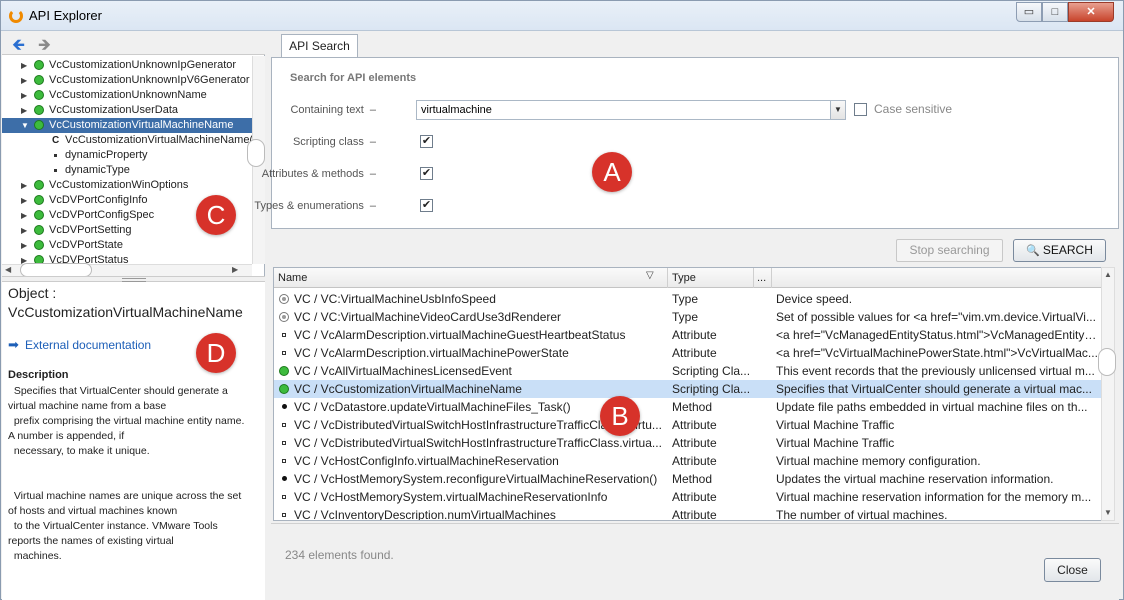  I want to click on tree-item-label: VcCustomizationUnknownIpV6Generator, so click(149, 80).